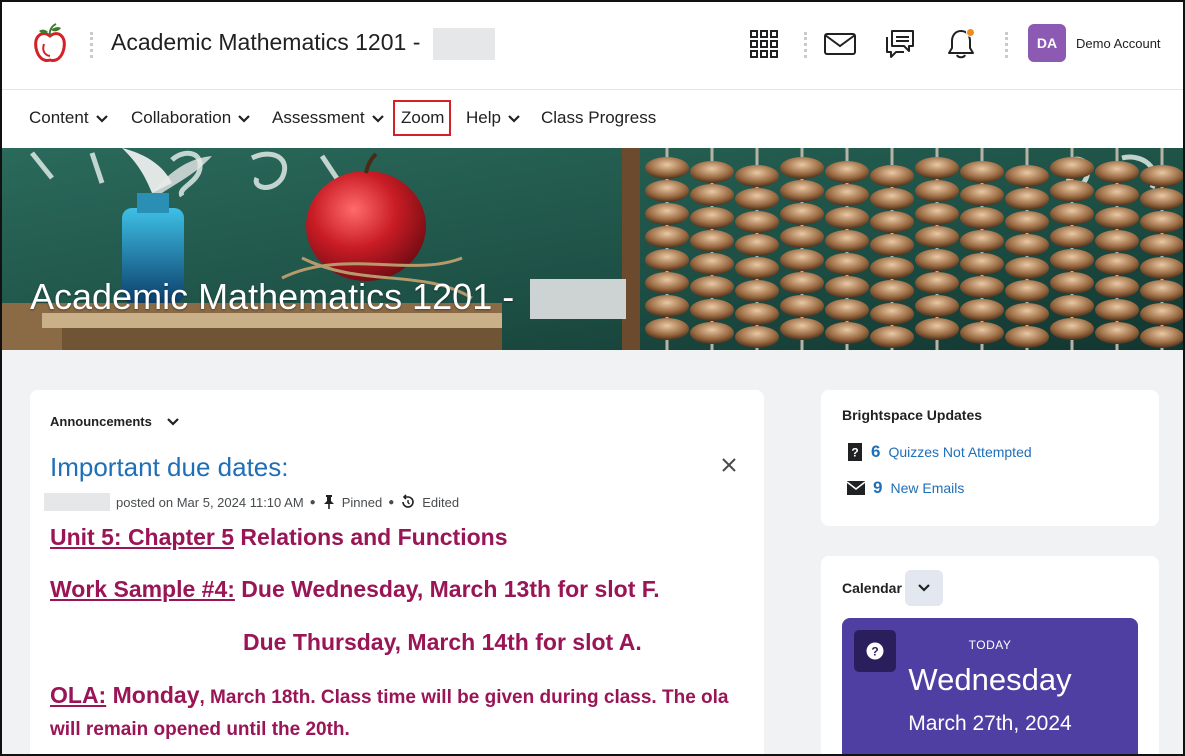  What do you see at coordinates (961, 44) in the screenshot?
I see `notifications-button` at bounding box center [961, 44].